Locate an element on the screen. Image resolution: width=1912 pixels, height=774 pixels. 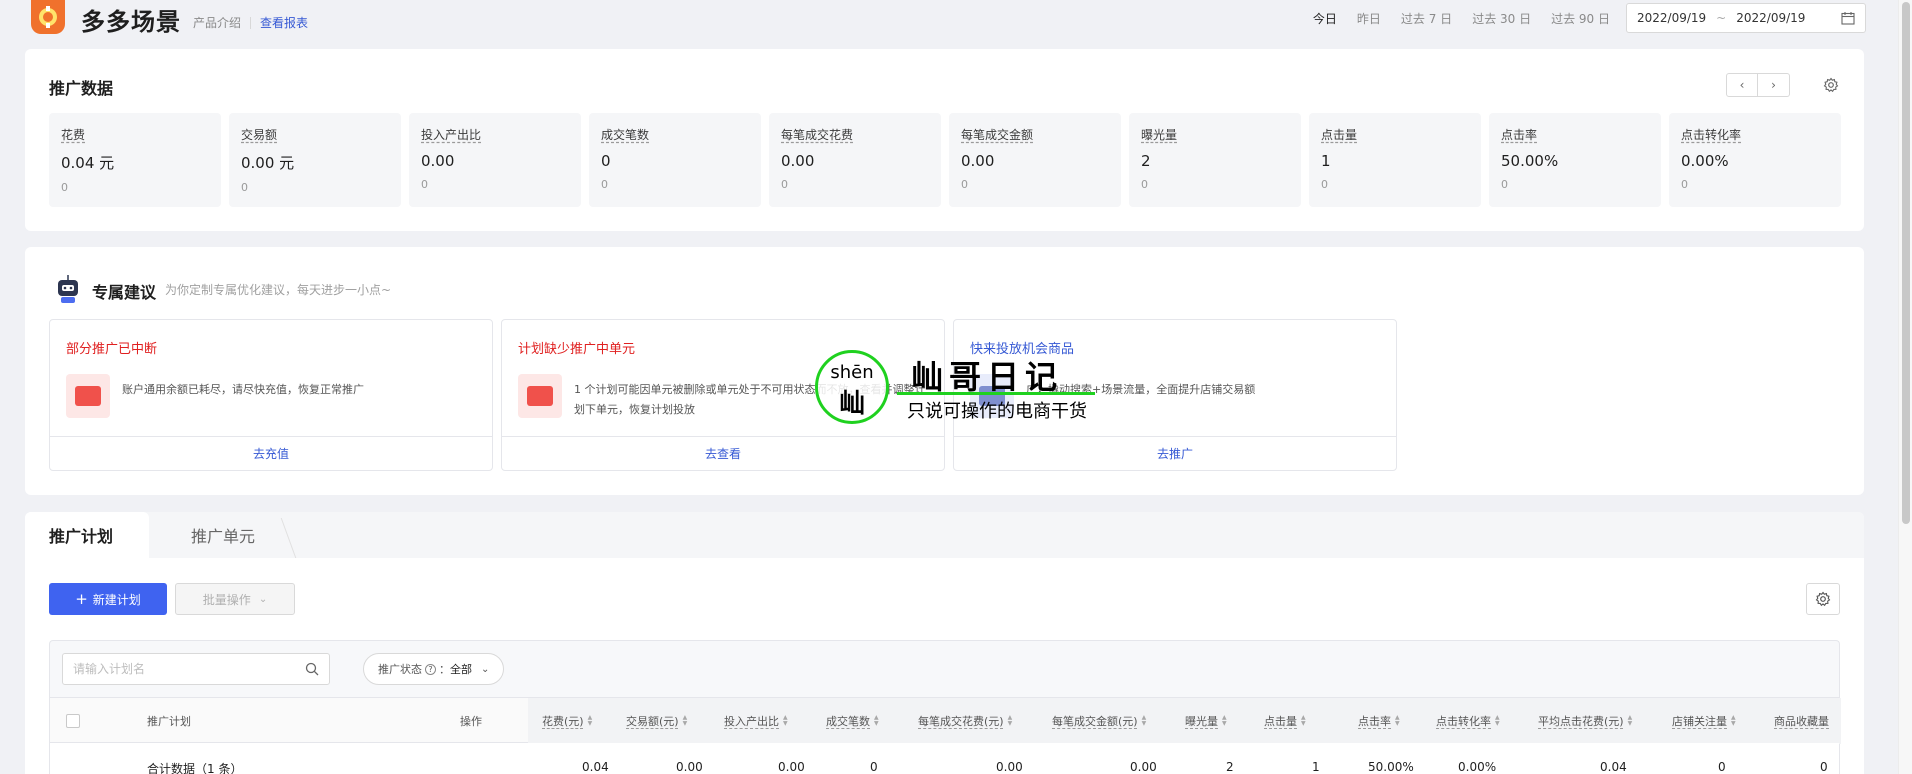
summary-gmv: 0.00 is located at coordinates (689, 767).